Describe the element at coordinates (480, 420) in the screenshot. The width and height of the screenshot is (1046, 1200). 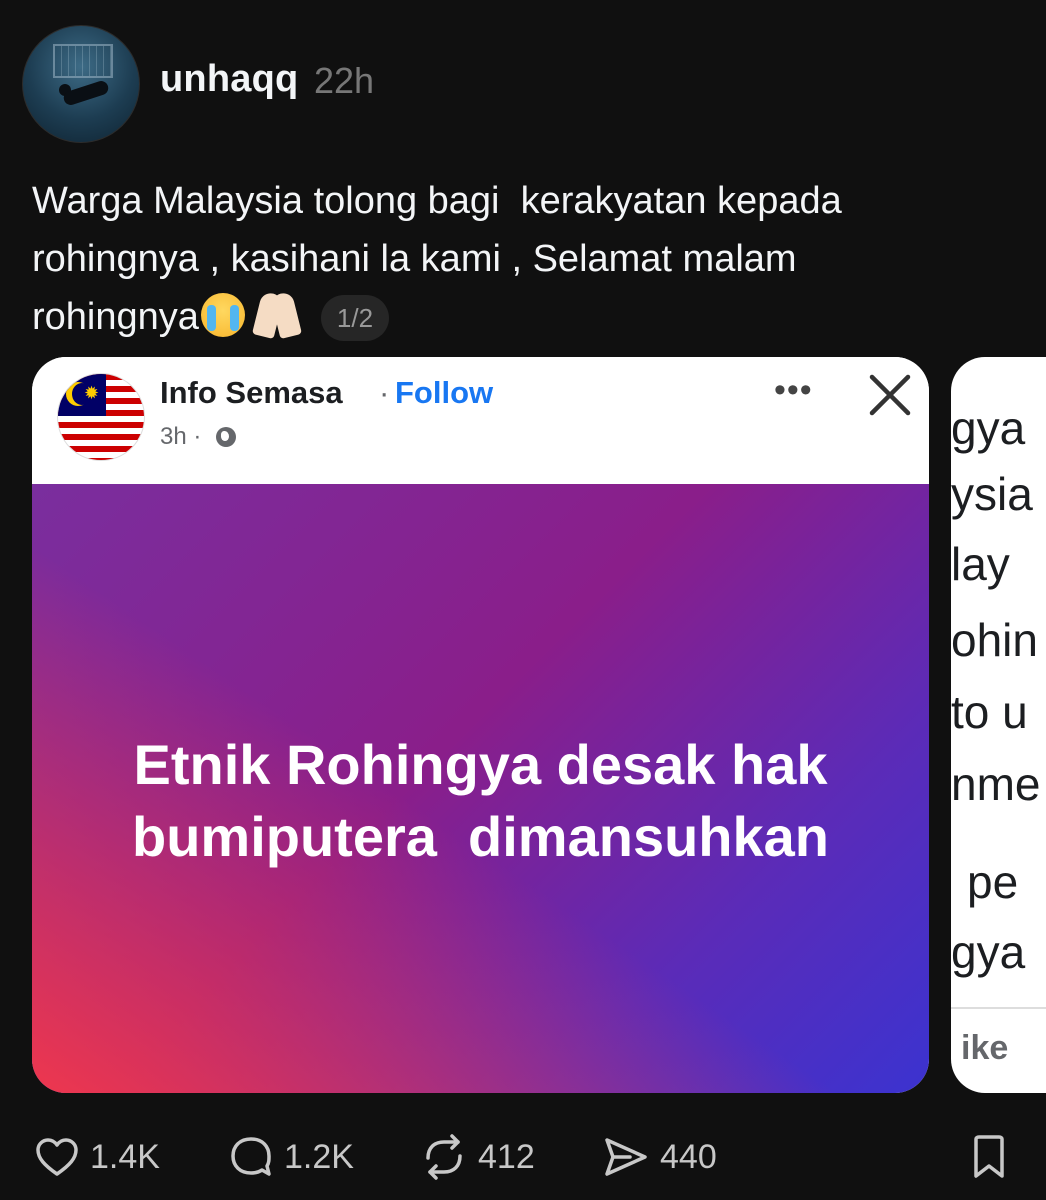
I see `embedded-post-header: ✹ Info Semasa · Follow 3h · •••` at that location.